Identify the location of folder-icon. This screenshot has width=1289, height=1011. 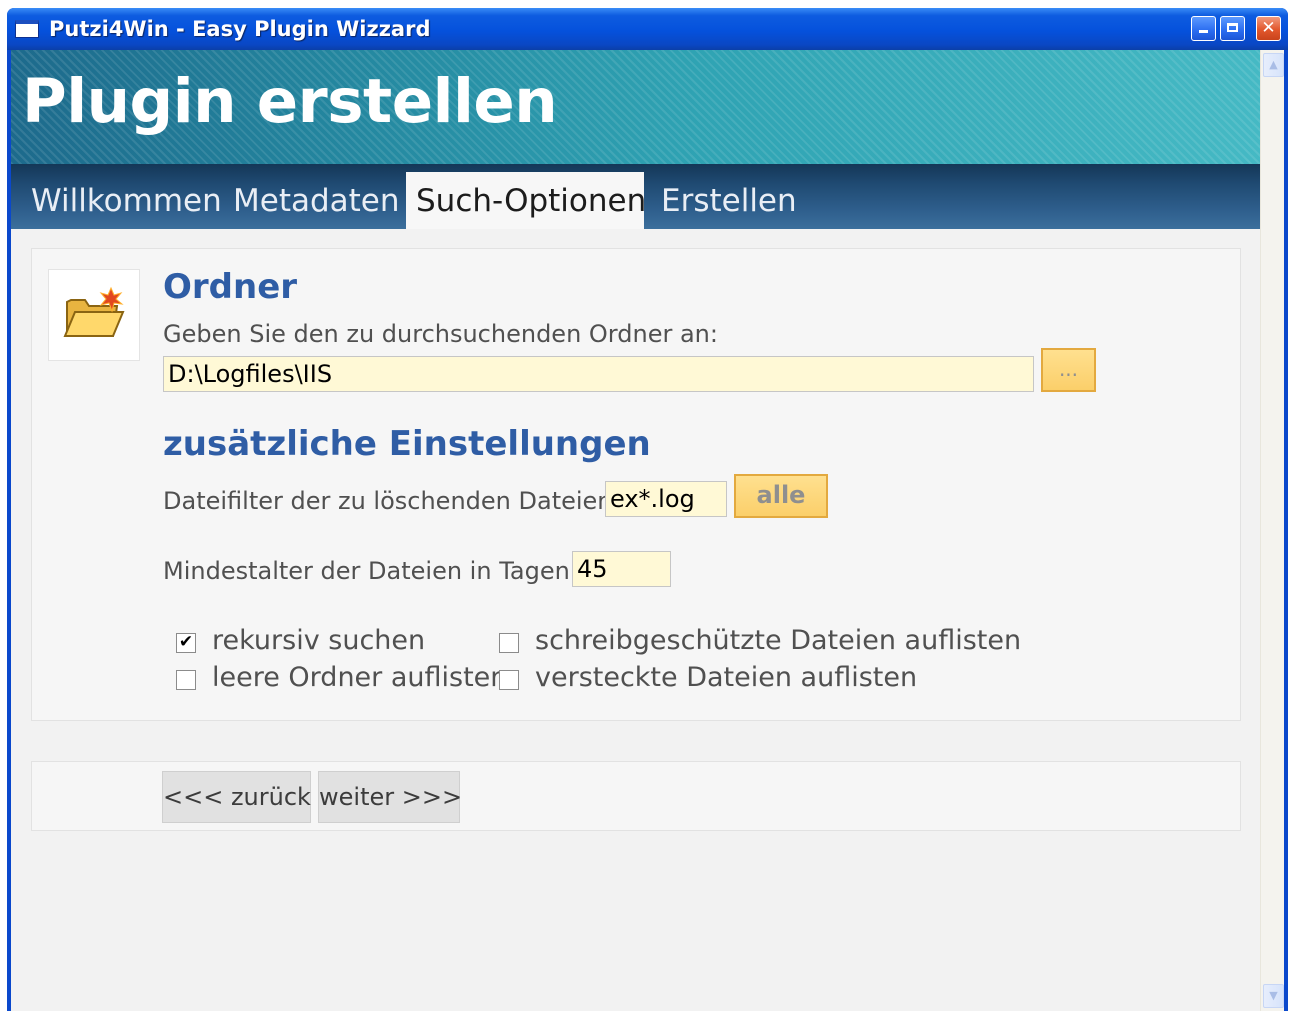
(94, 311).